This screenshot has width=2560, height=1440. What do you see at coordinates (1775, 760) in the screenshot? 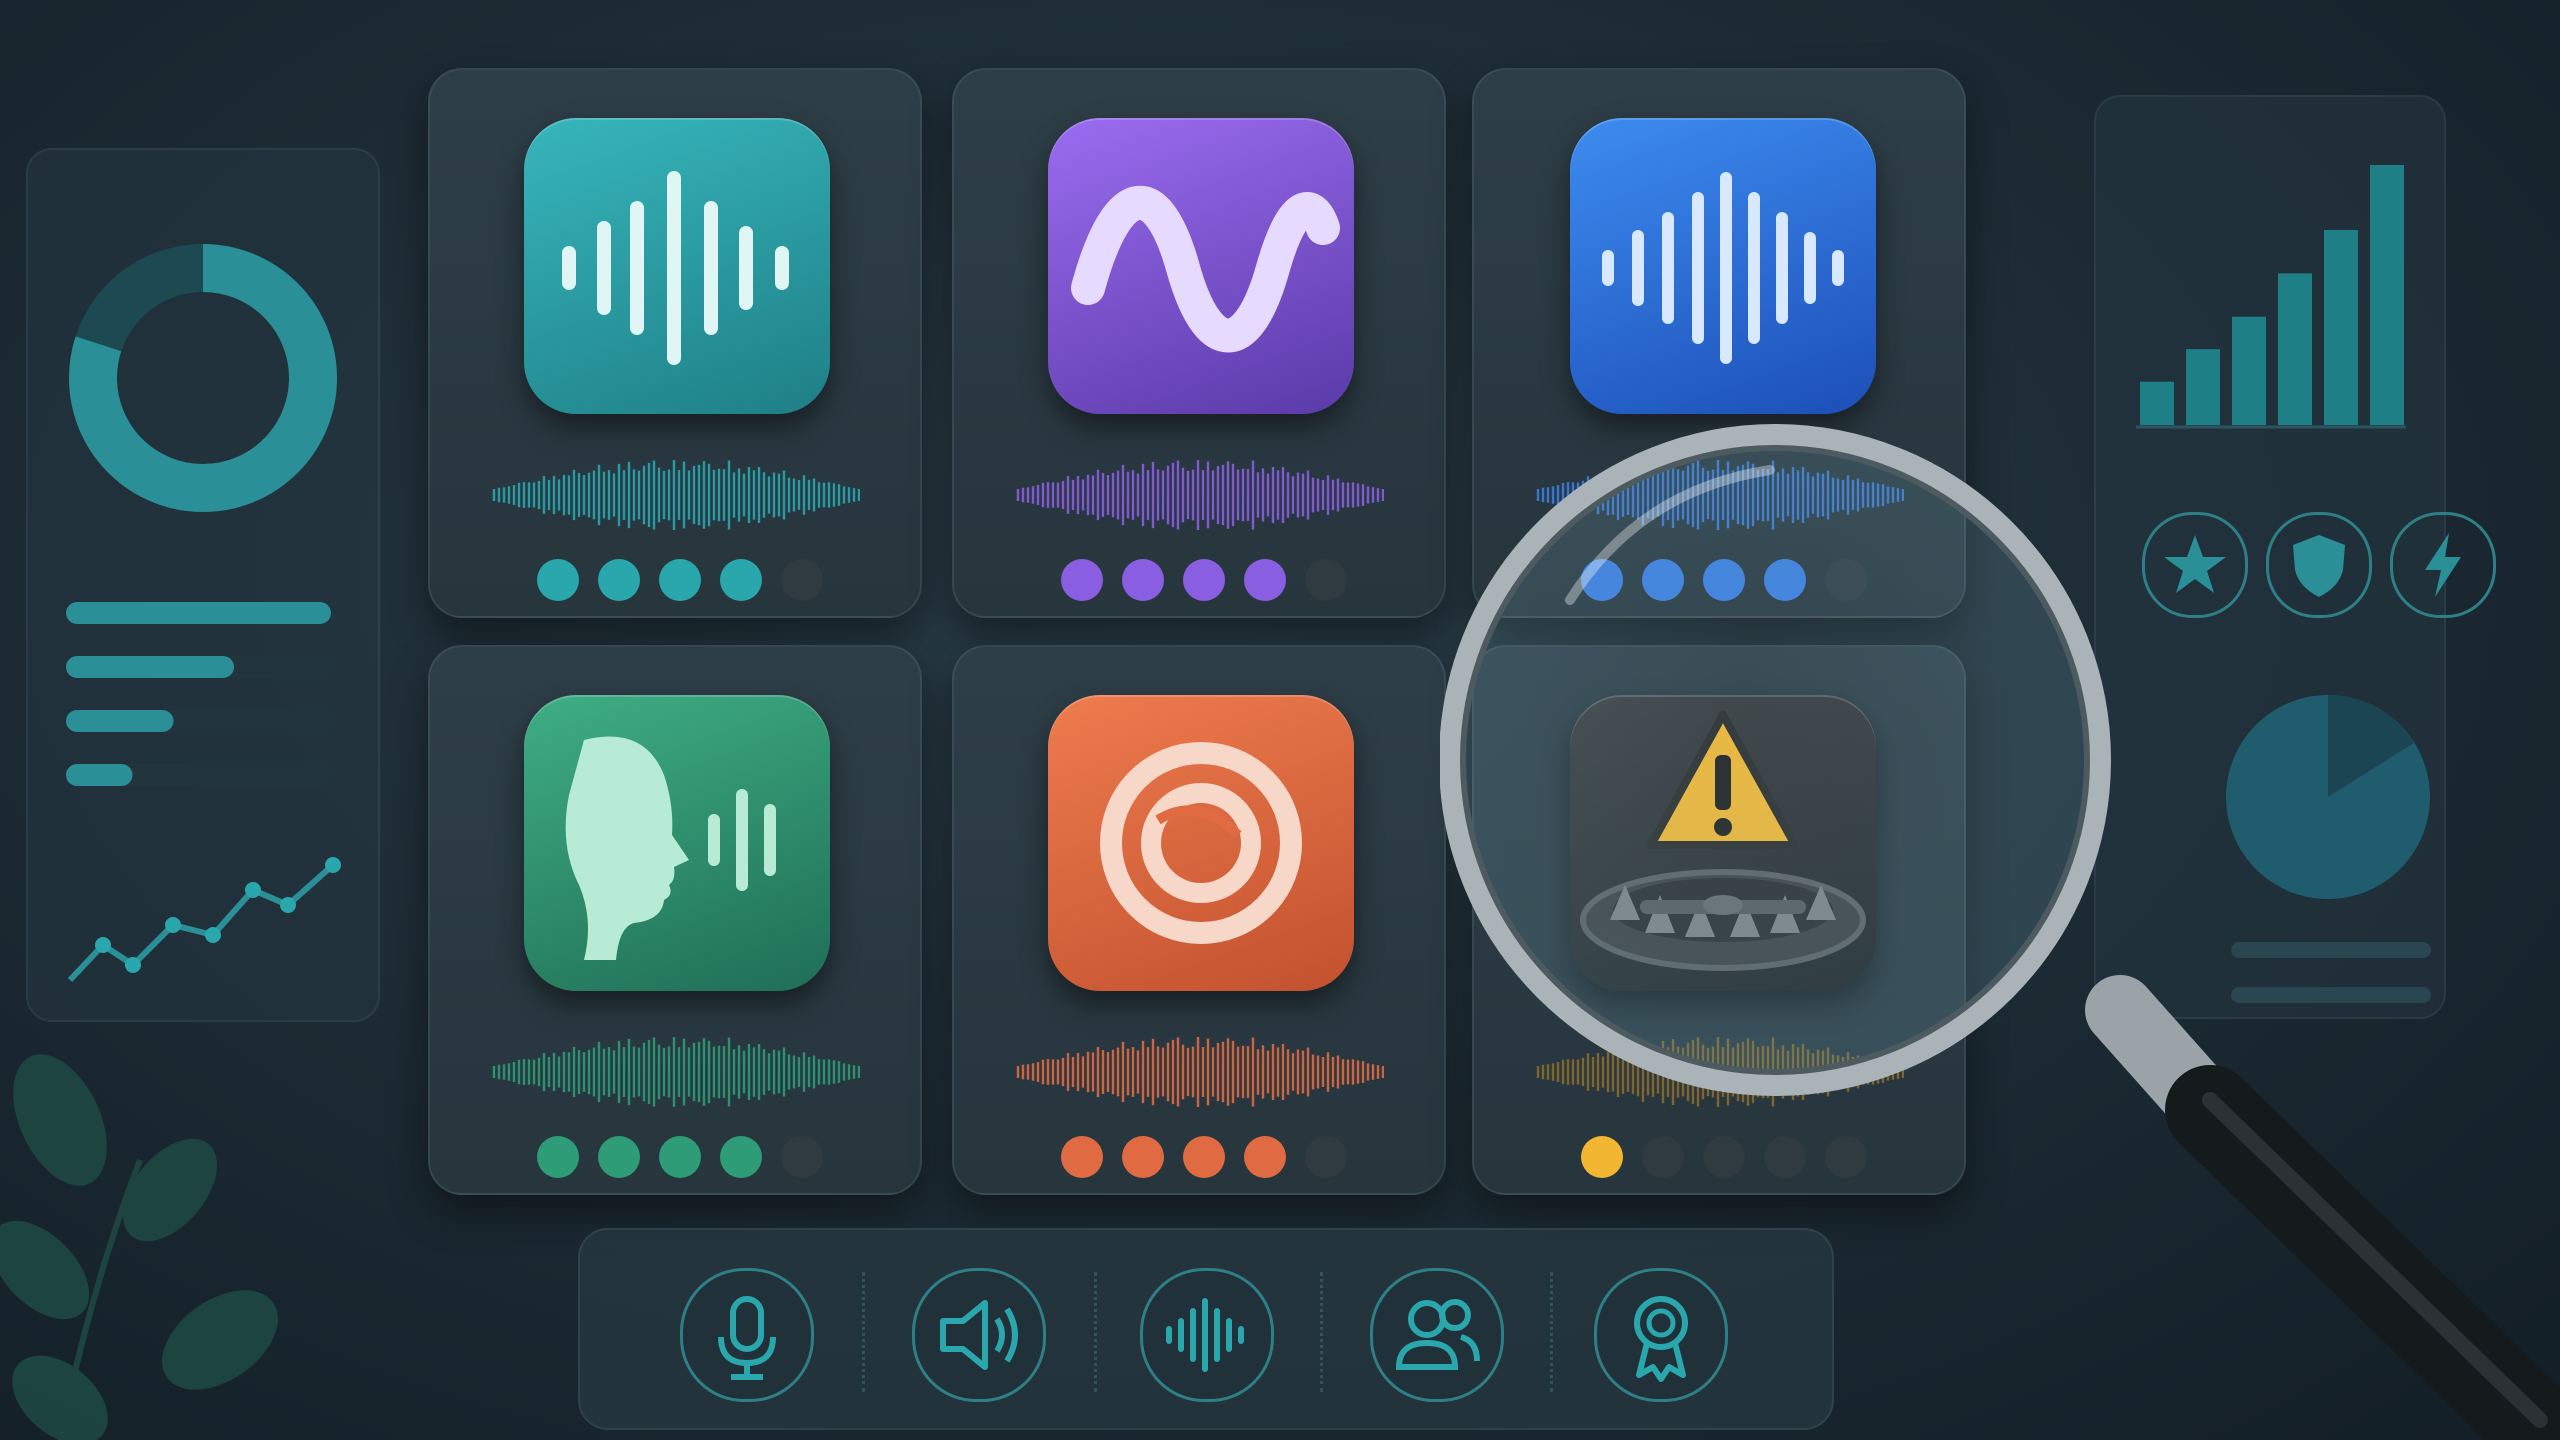
I see `magnifier-lens` at bounding box center [1775, 760].